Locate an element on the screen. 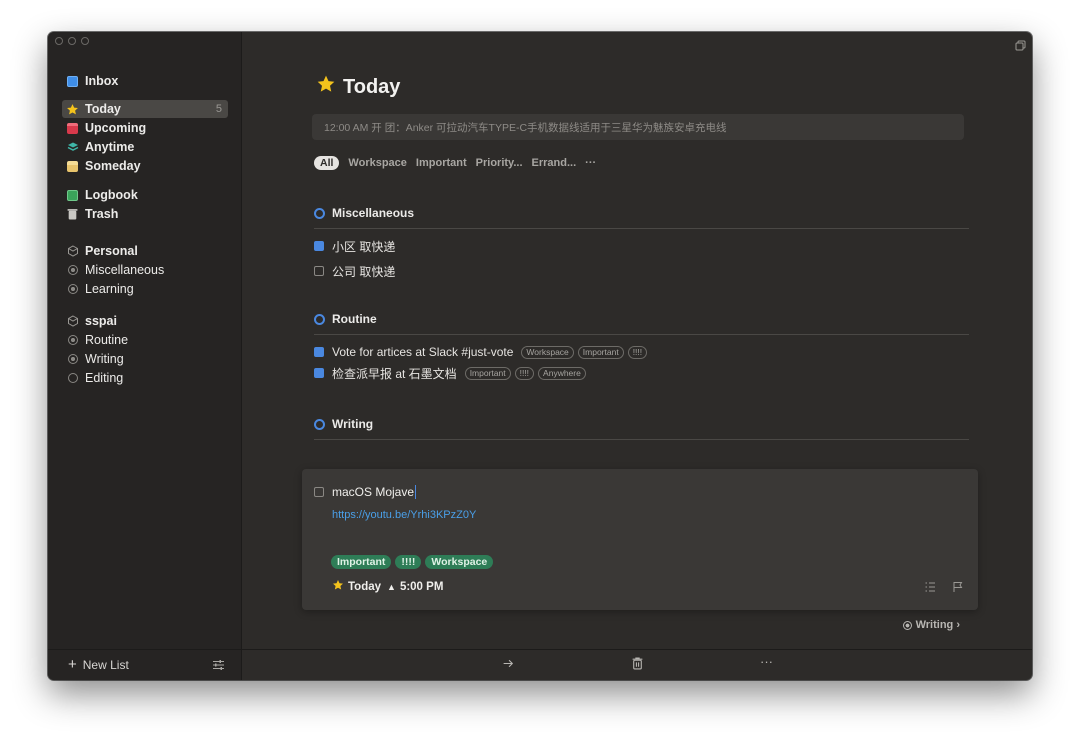 The height and width of the screenshot is (744, 1080). filter-tag-all: All is located at coordinates (327, 163).